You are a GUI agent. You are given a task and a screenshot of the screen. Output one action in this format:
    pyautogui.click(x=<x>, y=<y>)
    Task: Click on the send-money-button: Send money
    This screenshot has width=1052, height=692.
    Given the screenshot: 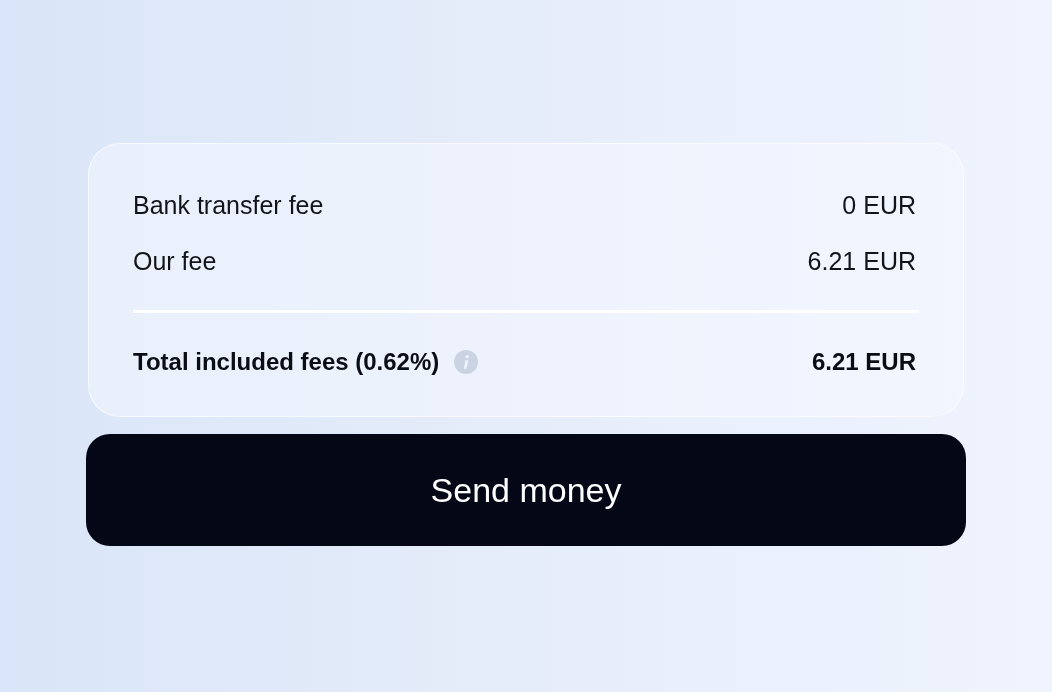 What is the action you would take?
    pyautogui.click(x=526, y=490)
    